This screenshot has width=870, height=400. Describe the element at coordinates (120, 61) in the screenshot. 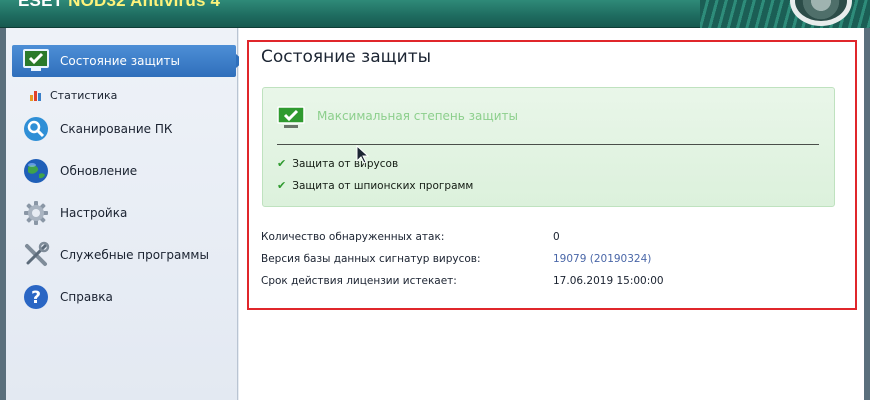

I see `sidebar-item-label: Состояние защиты` at that location.